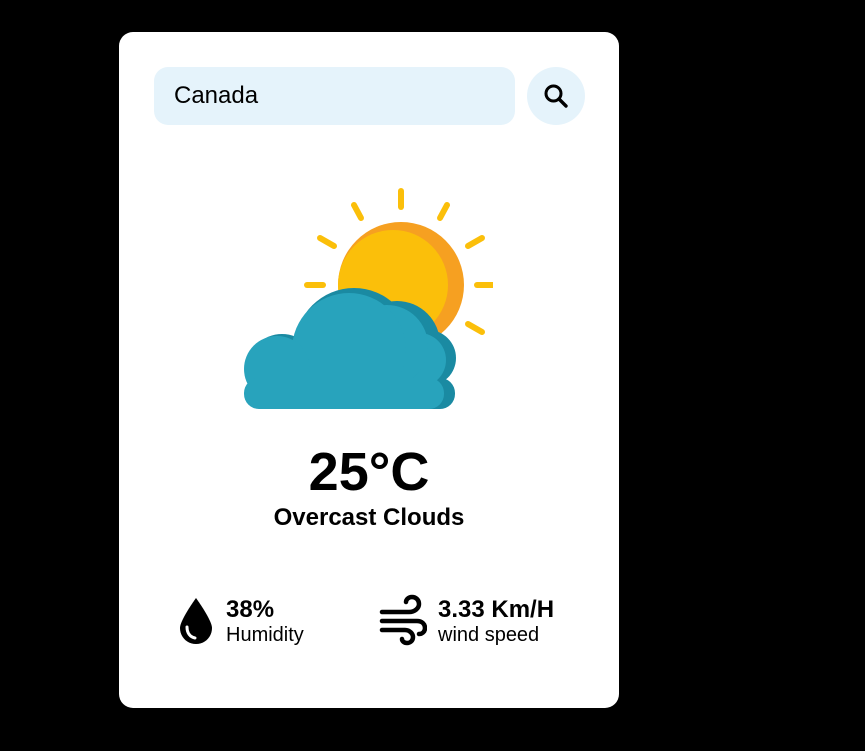 The image size is (865, 751). I want to click on weather-description: Overcast Clouds, so click(369, 517).